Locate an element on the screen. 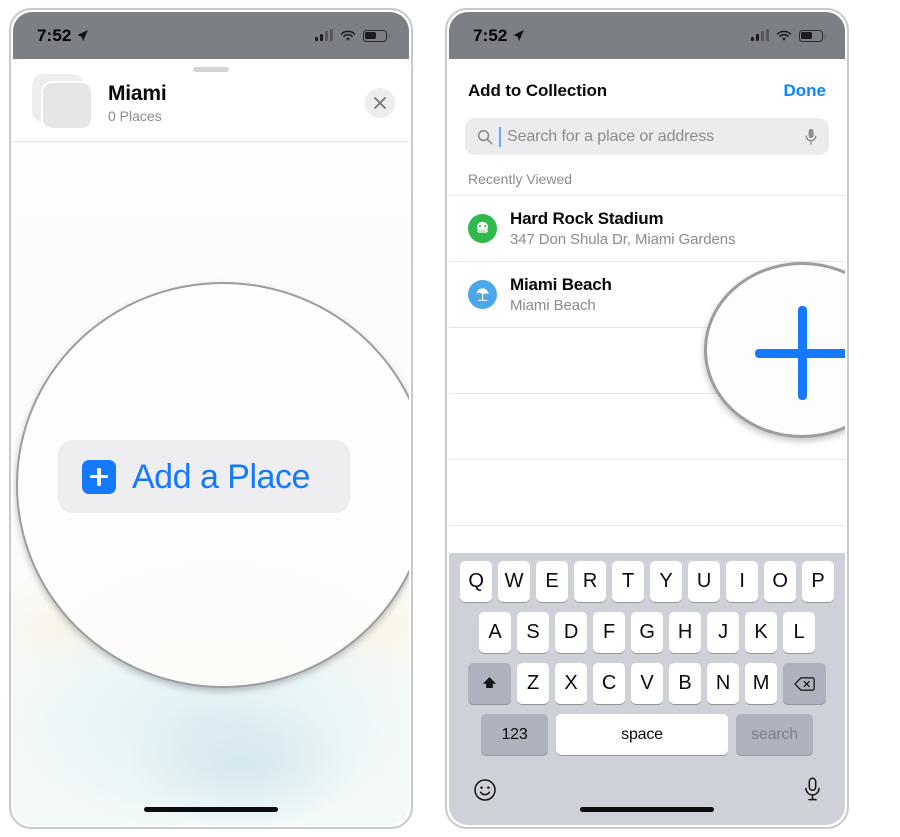 The image size is (900, 837). search-placeholder: Search for a place or address is located at coordinates (610, 136).